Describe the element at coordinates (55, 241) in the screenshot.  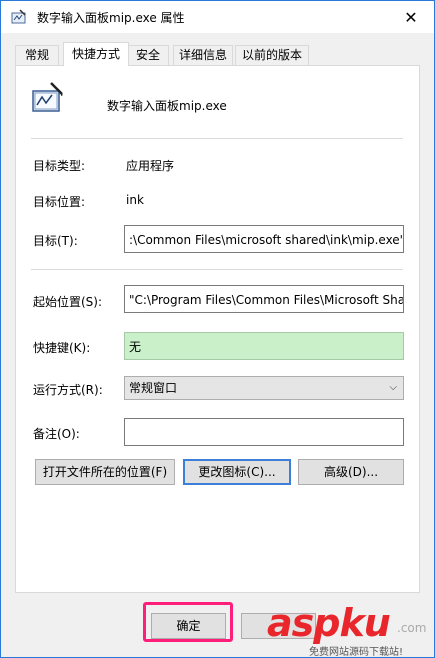
I see `target-label: 目标(T):` at that location.